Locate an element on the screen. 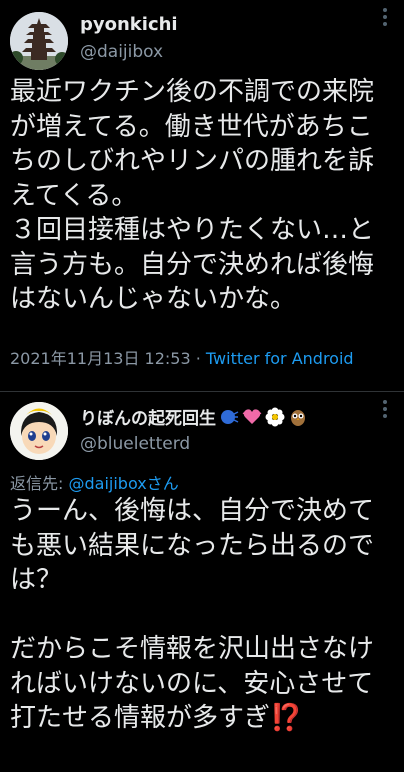 This screenshot has height=772, width=404. reply-to-label: 返信先: is located at coordinates (39, 483).